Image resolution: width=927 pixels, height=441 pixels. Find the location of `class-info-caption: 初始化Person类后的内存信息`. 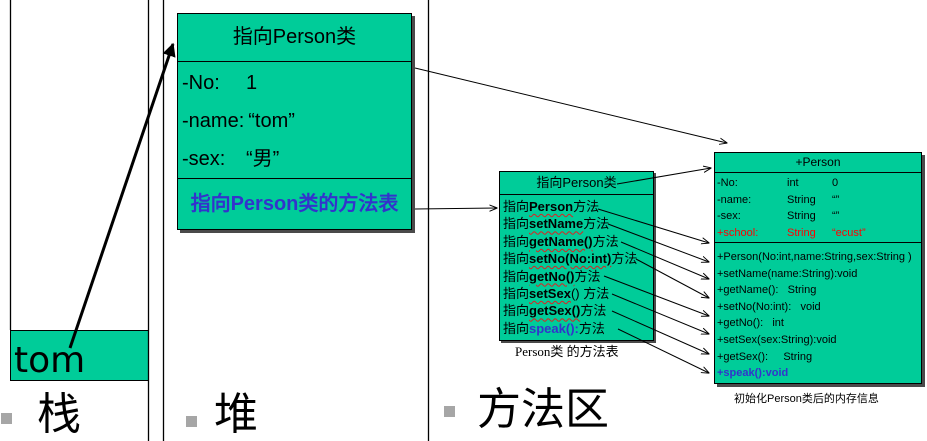

class-info-caption: 初始化Person类后的内存信息 is located at coordinates (806, 399).